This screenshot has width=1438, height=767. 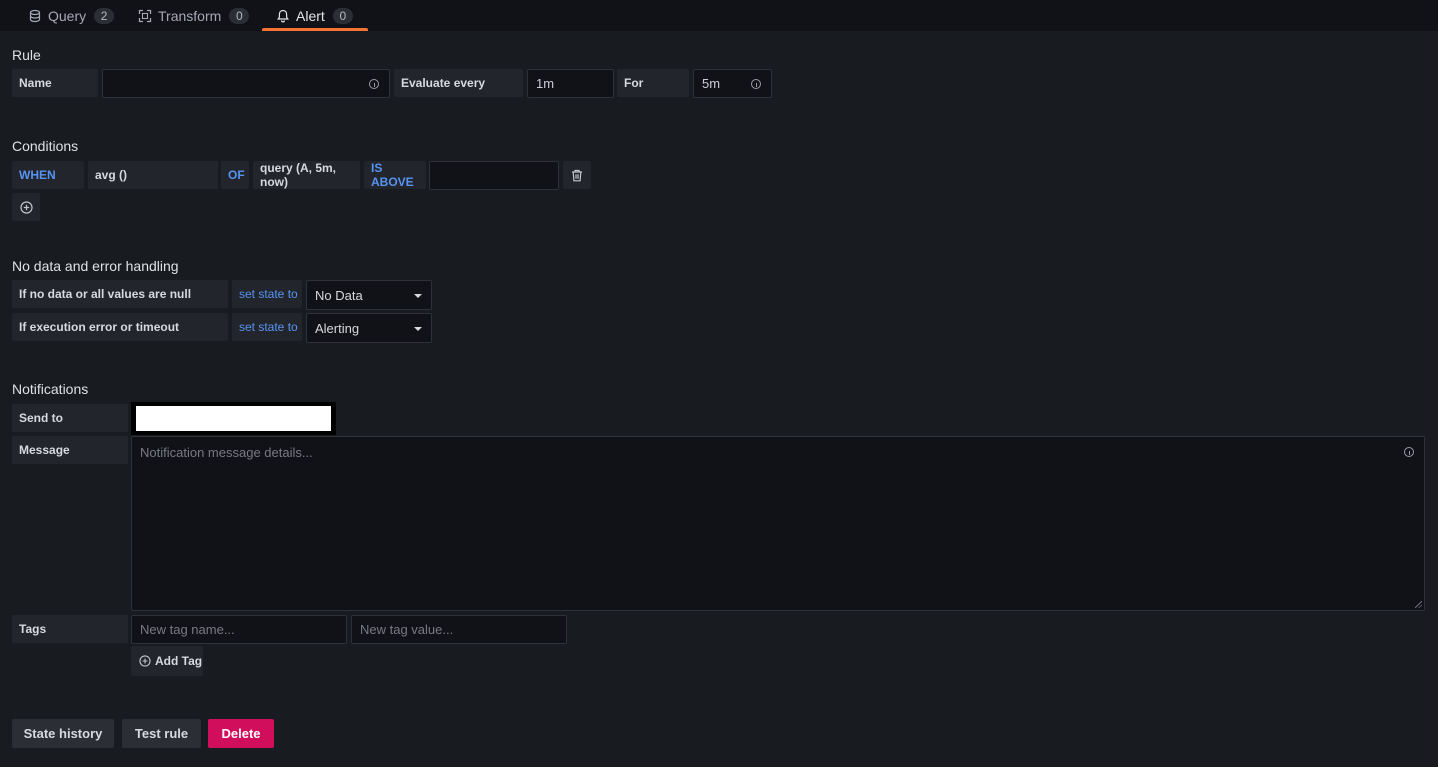 What do you see at coordinates (67, 15) in the screenshot?
I see `tab-label: Query` at bounding box center [67, 15].